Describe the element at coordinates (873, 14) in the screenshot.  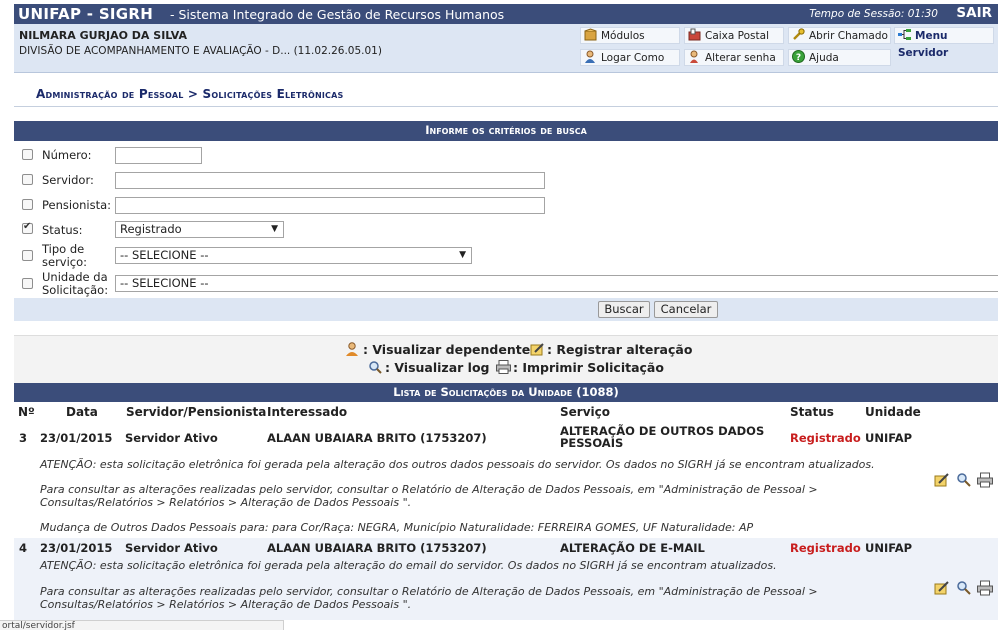
I see `session-timer: Tempo de Sessão: 01:30` at that location.